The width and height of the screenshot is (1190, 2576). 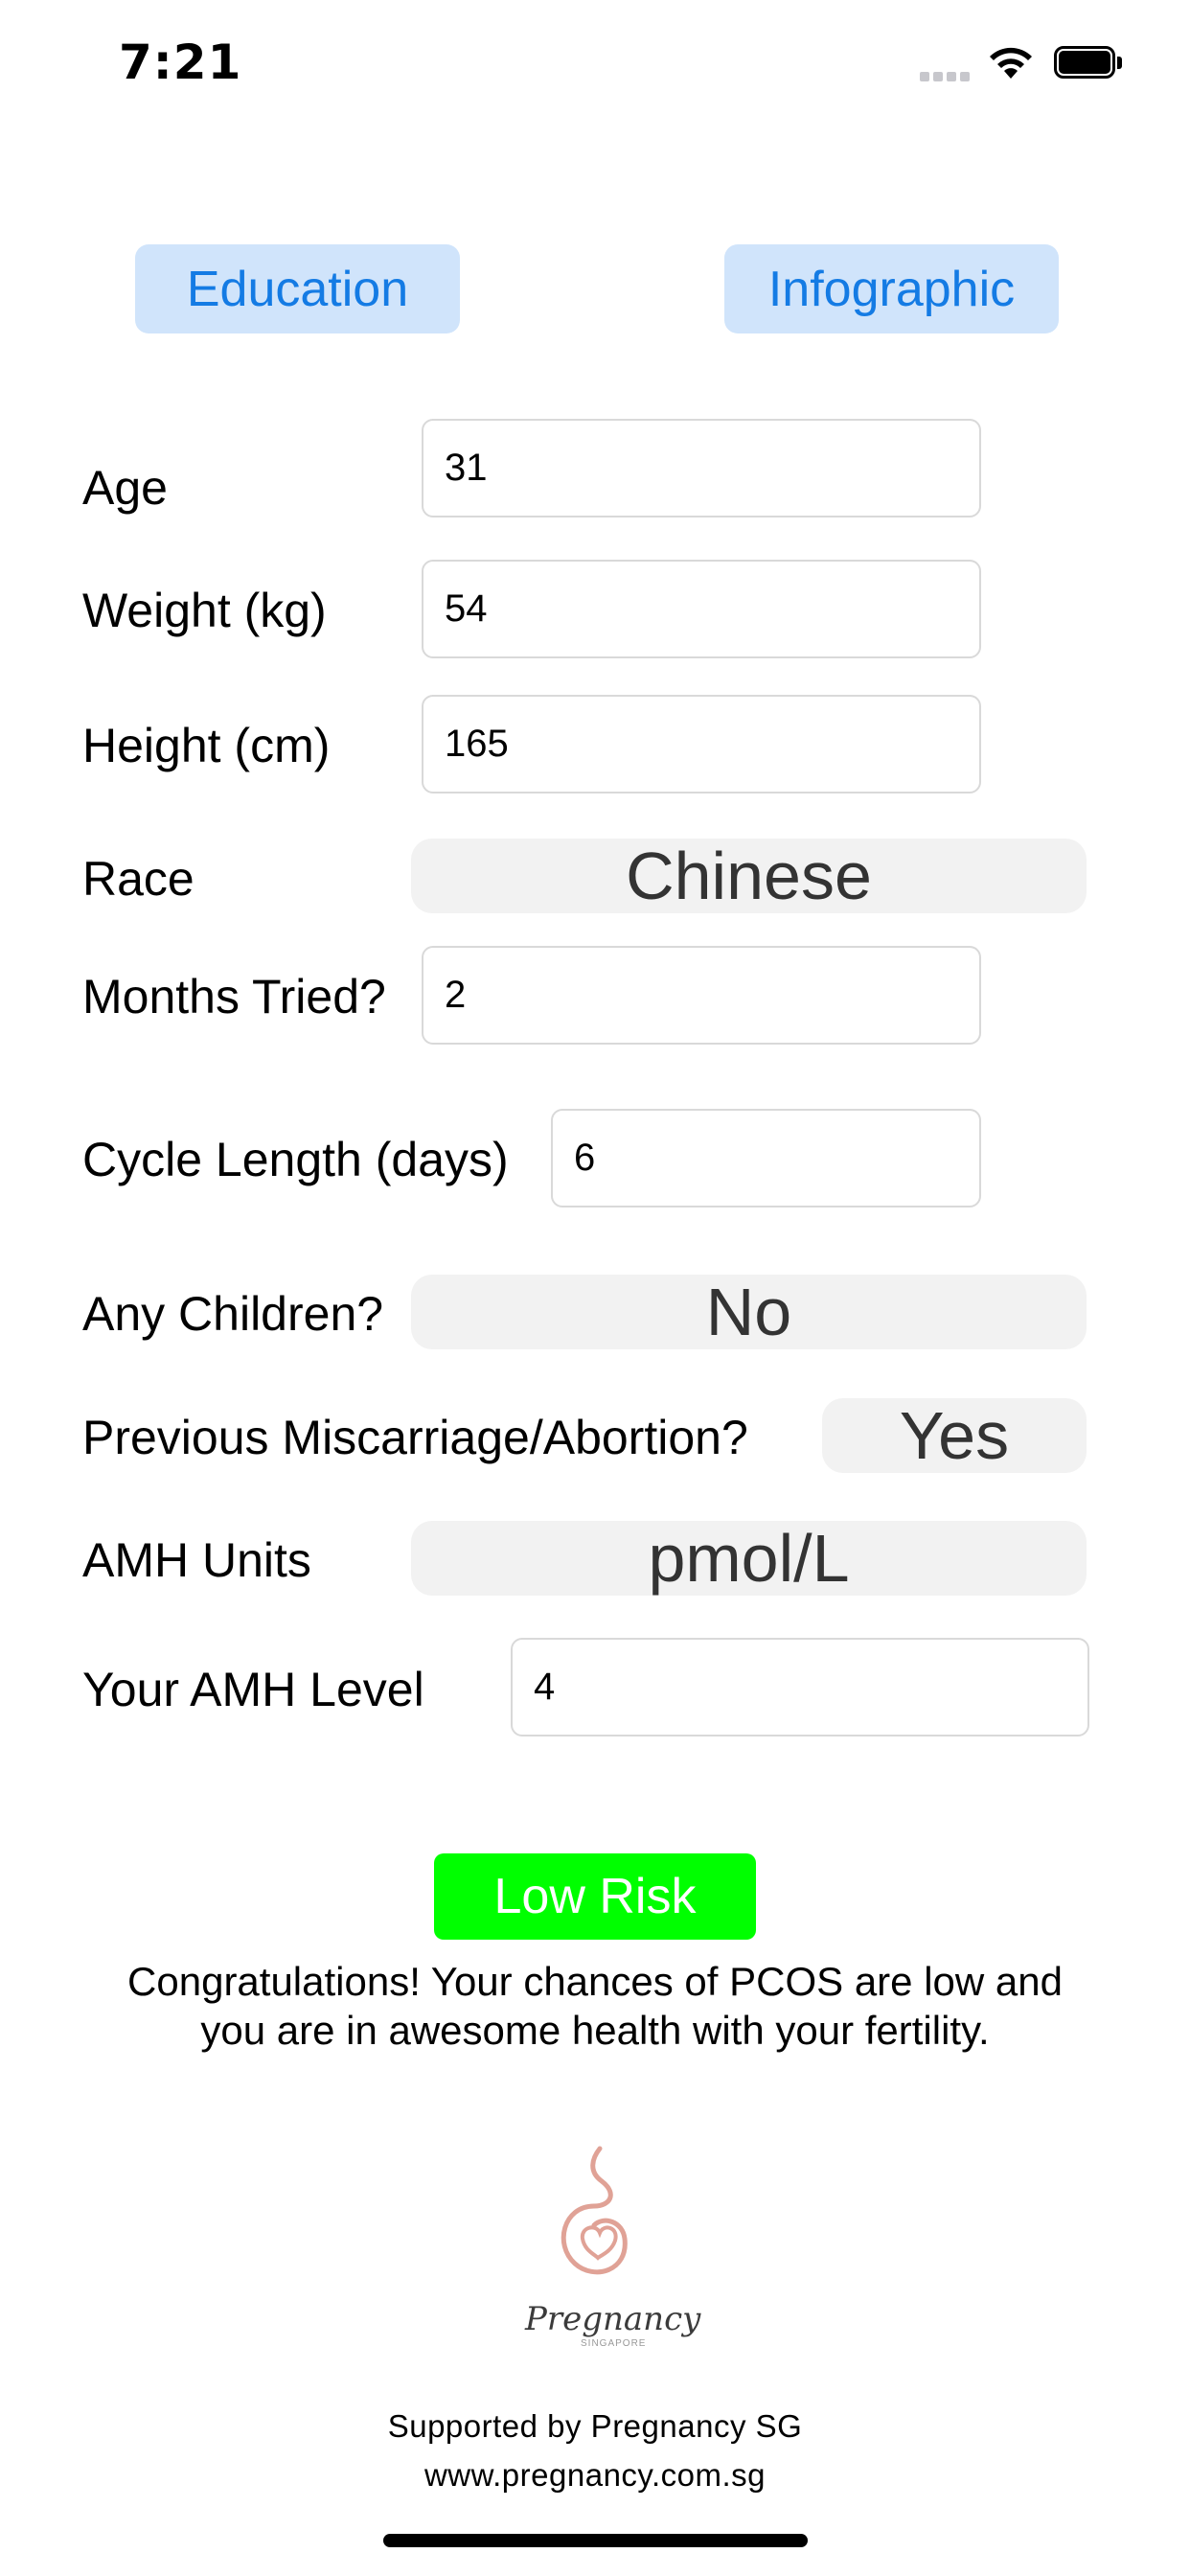 What do you see at coordinates (205, 610) in the screenshot?
I see `weight-label: Weight (kg)` at bounding box center [205, 610].